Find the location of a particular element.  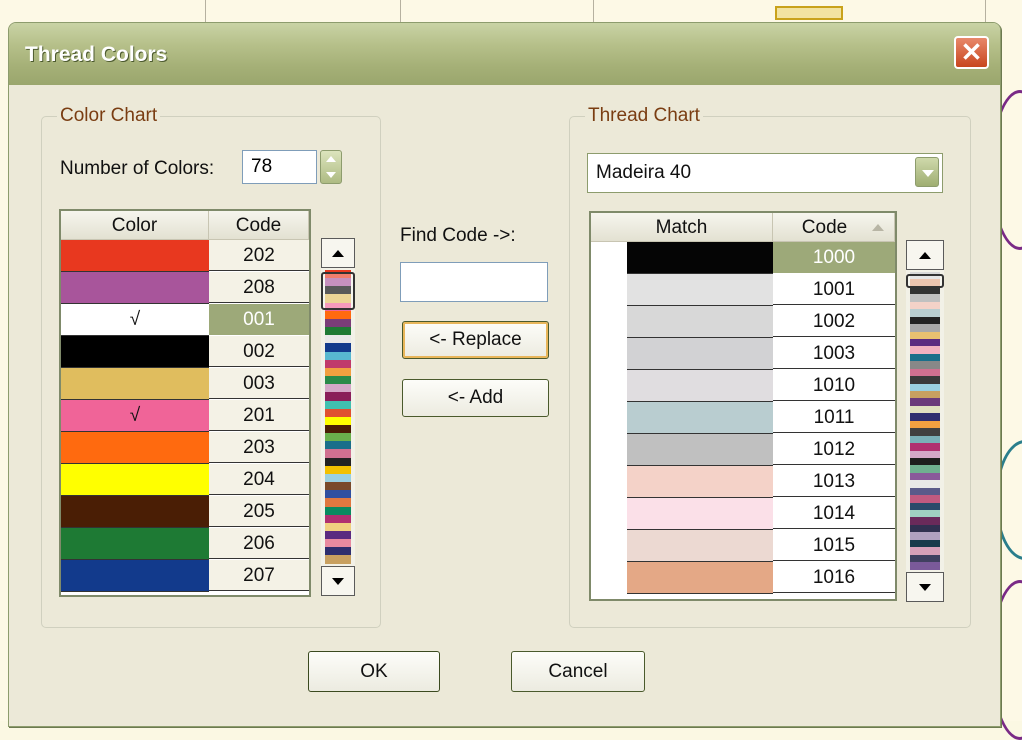

number-of-colors-input is located at coordinates (279, 167).